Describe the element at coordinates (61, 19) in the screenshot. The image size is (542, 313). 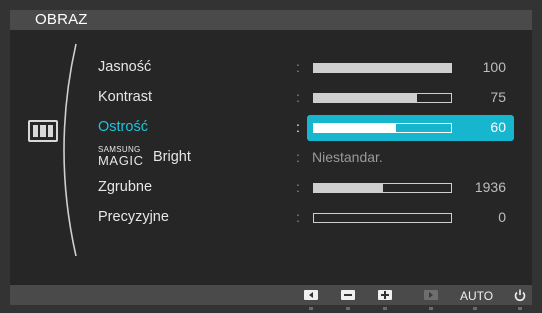
I see `menu-title: OBRAZ` at that location.